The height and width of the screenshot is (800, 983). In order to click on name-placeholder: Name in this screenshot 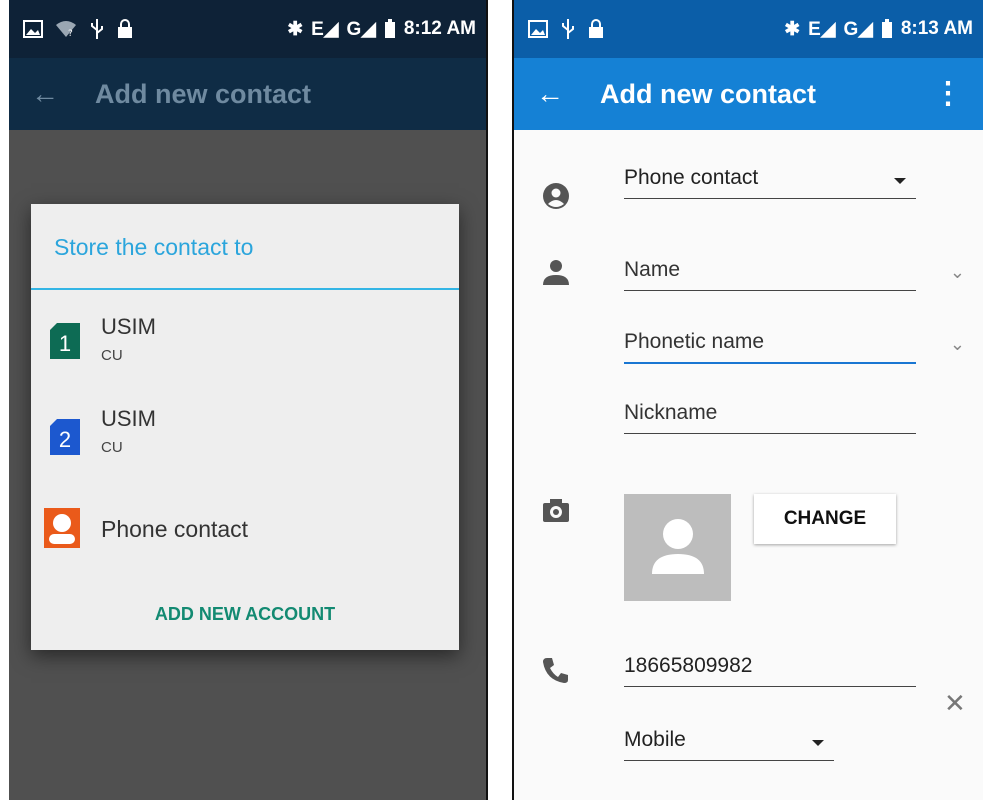, I will do `click(652, 269)`.